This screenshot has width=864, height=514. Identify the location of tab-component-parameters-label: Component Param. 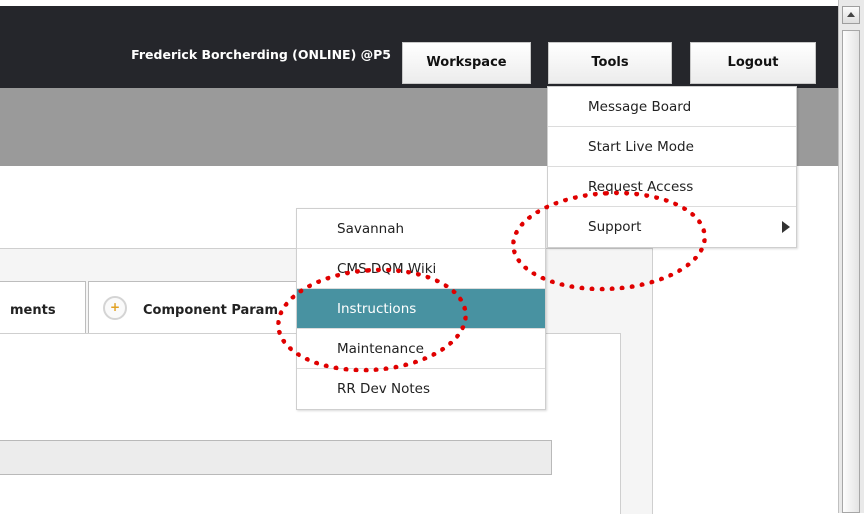
(211, 310).